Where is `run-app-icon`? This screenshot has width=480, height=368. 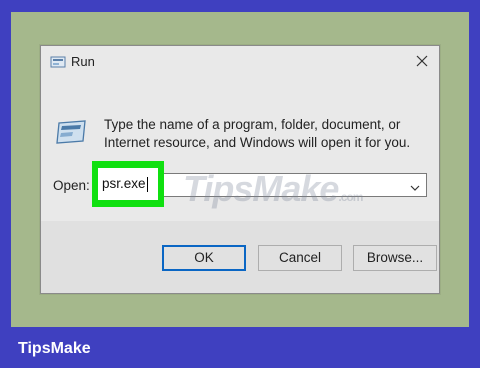
run-app-icon is located at coordinates (58, 61).